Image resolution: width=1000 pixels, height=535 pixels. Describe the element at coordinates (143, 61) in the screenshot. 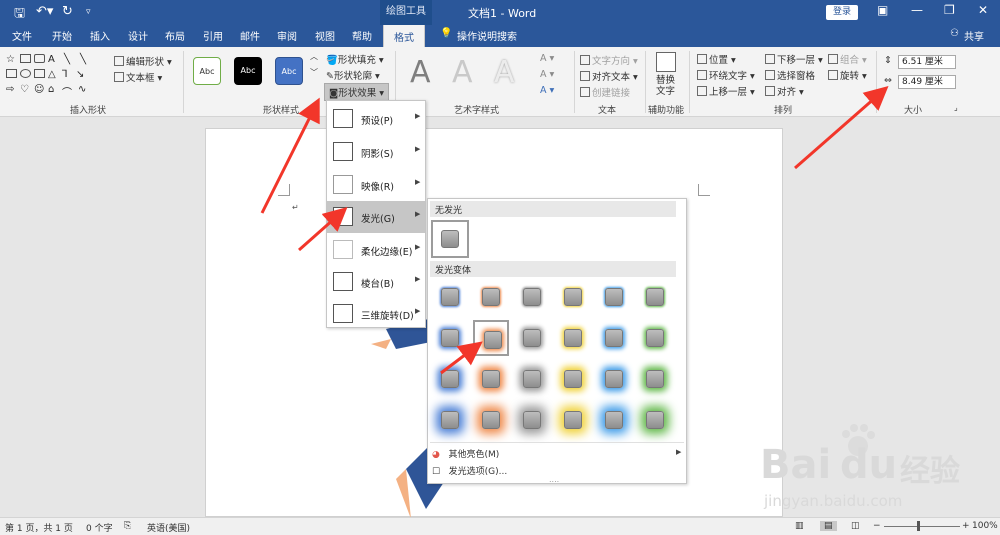

I see `edit-shape-button: 编辑形状 ▾` at that location.